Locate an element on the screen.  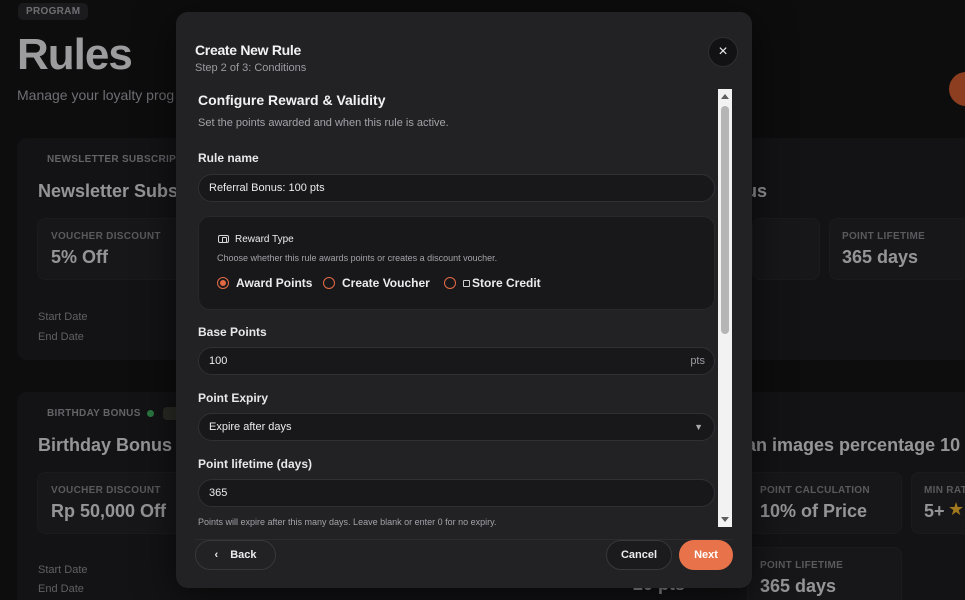
radio-store-credit: Store Credit is located at coordinates (492, 283).